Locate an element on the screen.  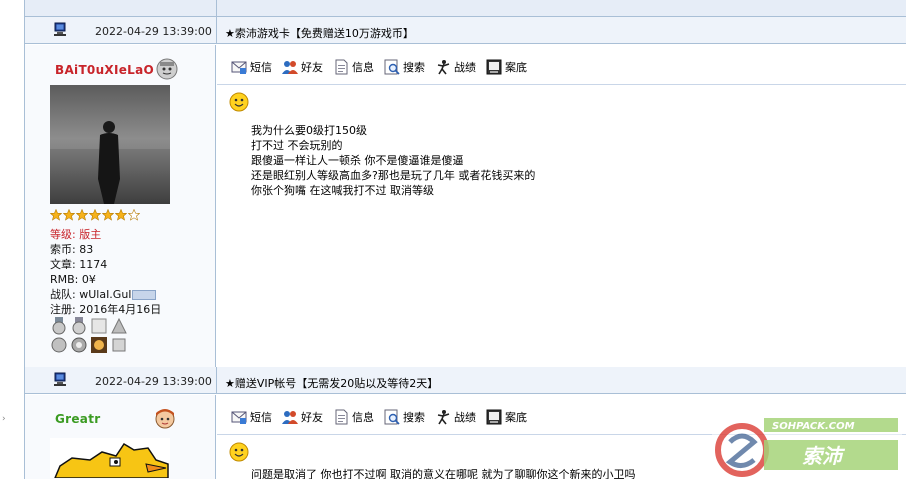
content-line: 打不过 不会玩别的 is located at coordinates (297, 145).